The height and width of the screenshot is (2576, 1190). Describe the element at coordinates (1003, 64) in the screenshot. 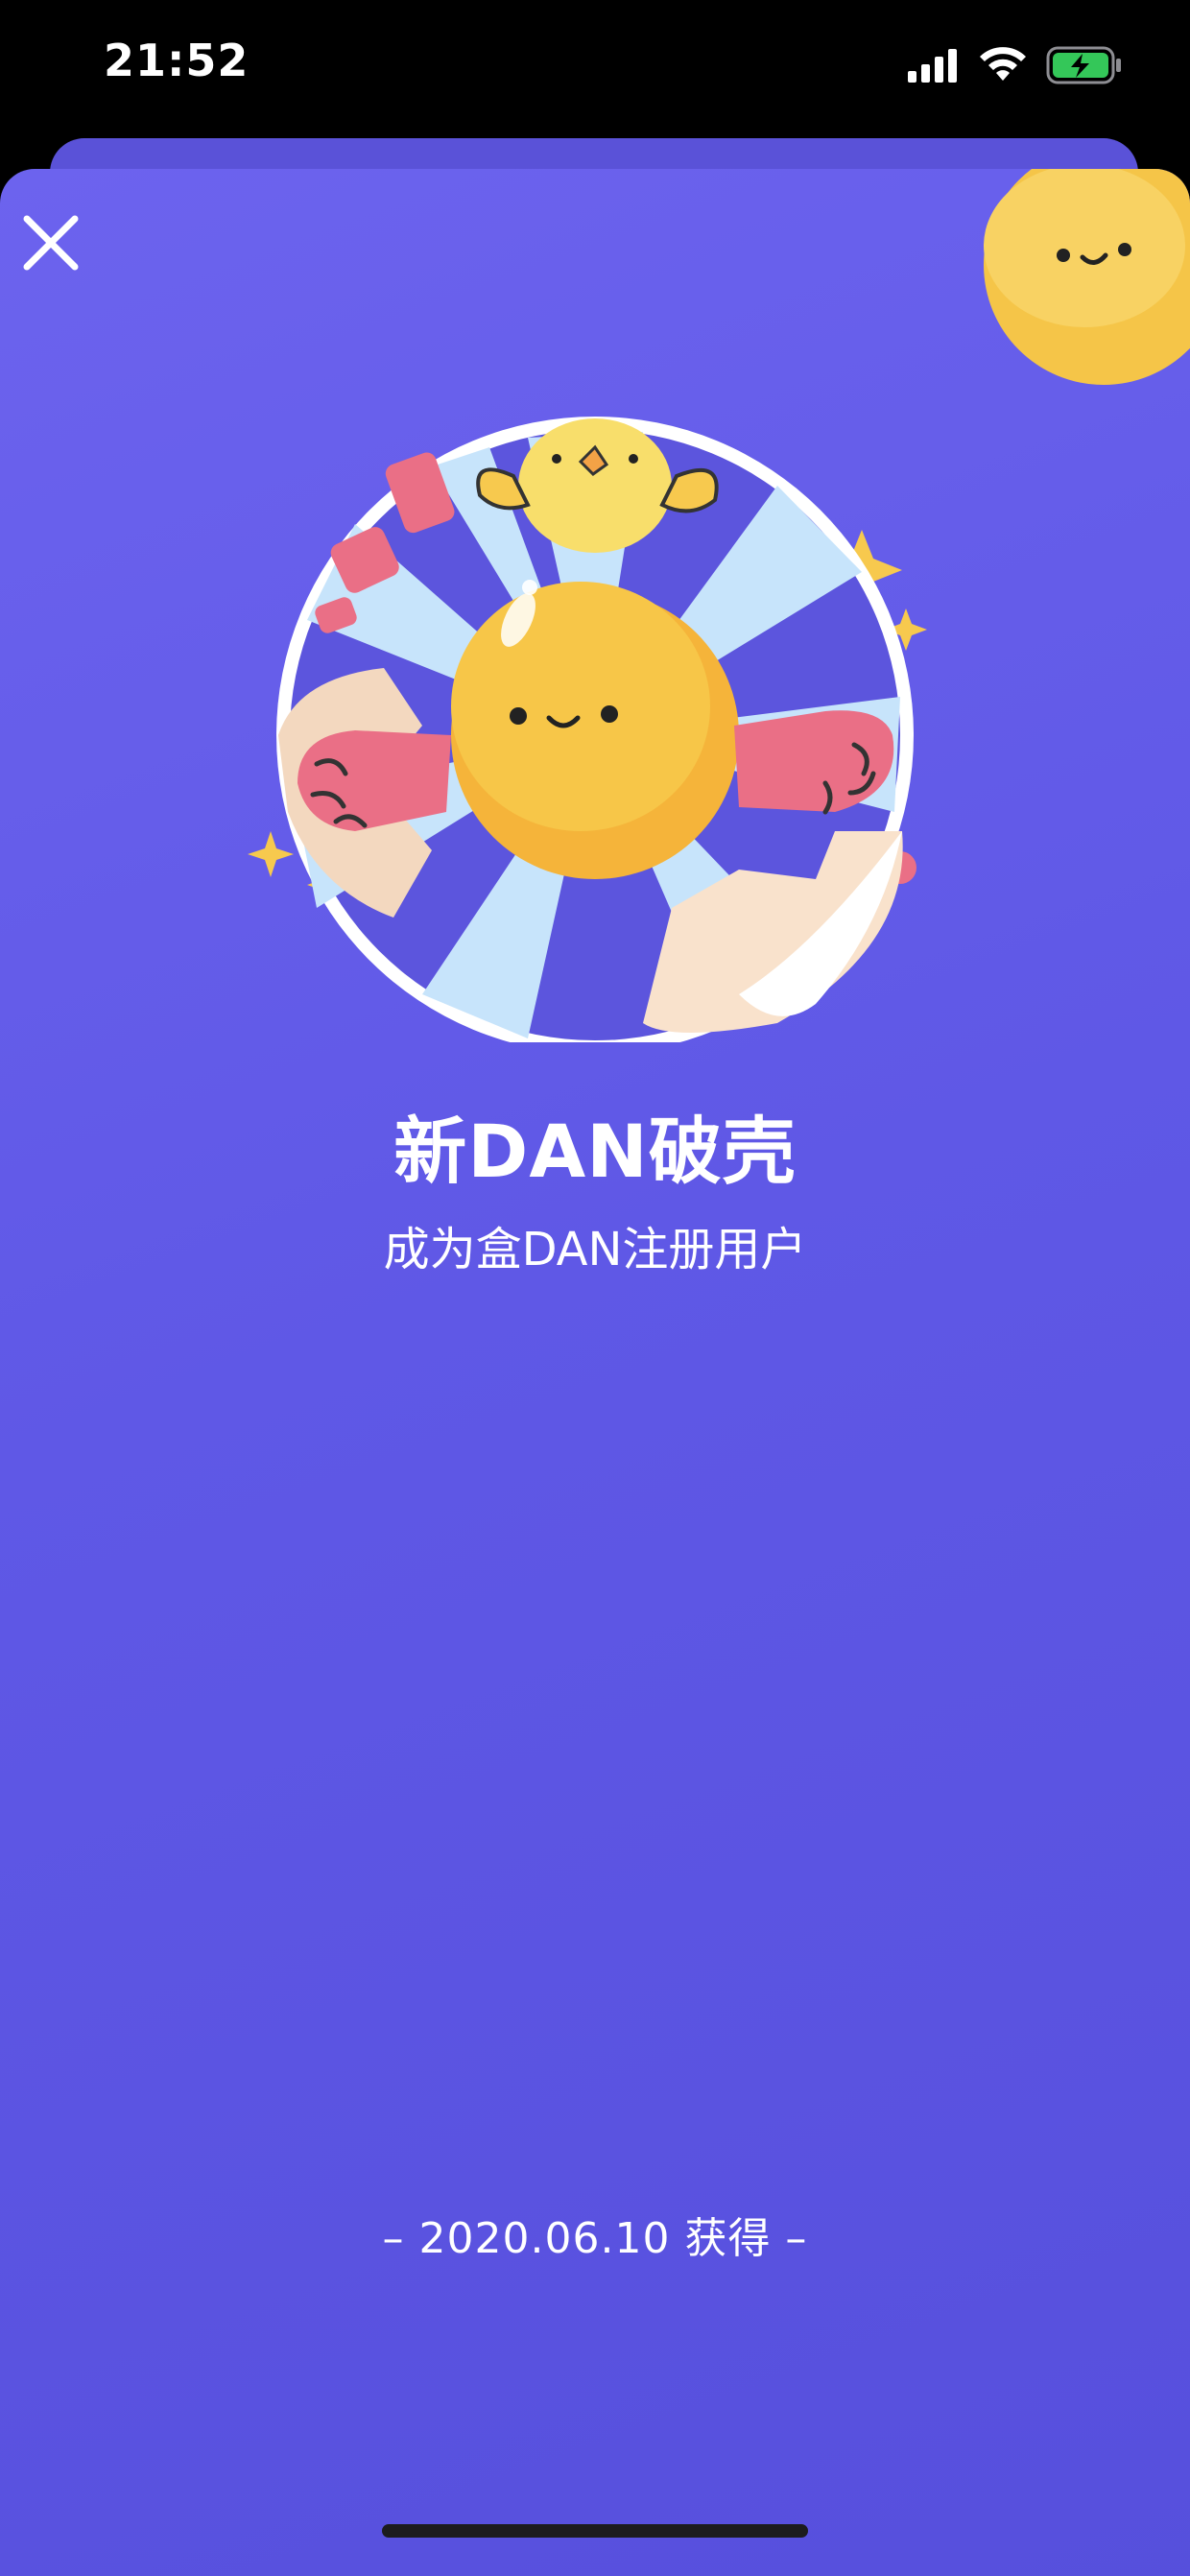

I see `wifi-icon` at that location.